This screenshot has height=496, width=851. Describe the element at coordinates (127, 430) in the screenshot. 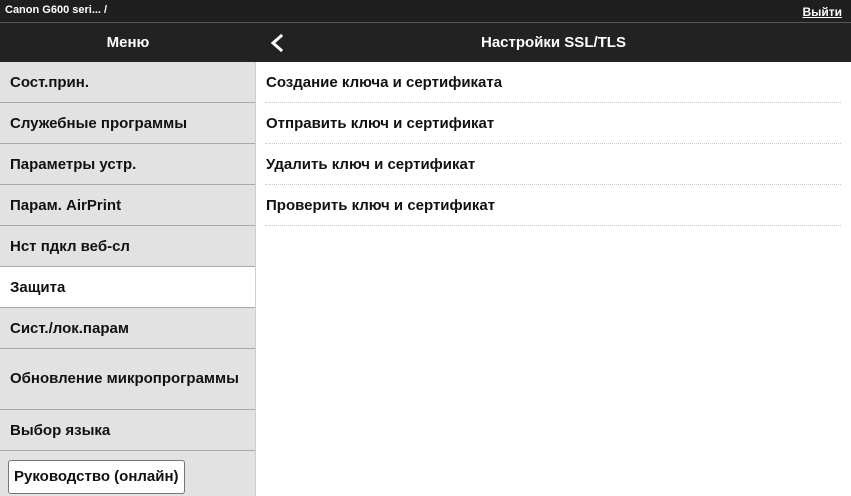

I see `sidebar-item-language: Выбор языка` at that location.